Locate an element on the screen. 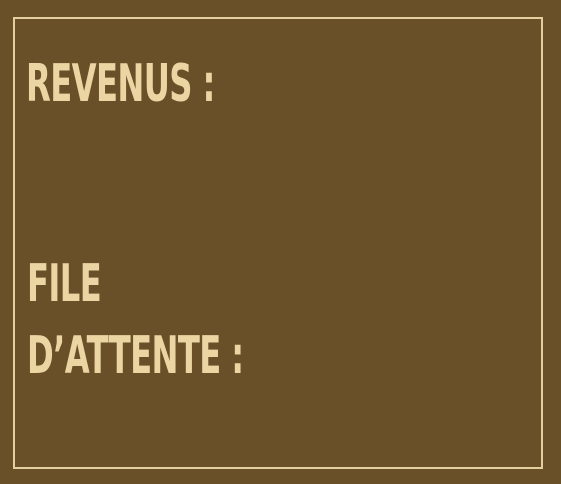 The image size is (561, 484). queue-label-line2: D’ATTENTE : is located at coordinates (135, 356).